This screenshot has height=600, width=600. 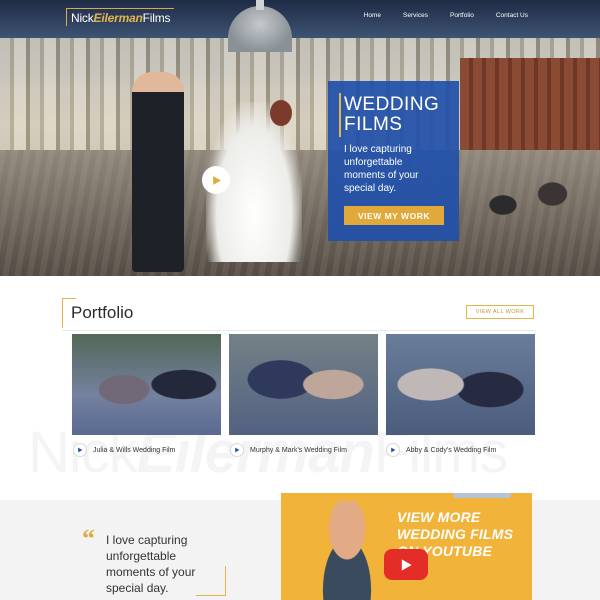 I want to click on hero-play-button, so click(x=216, y=180).